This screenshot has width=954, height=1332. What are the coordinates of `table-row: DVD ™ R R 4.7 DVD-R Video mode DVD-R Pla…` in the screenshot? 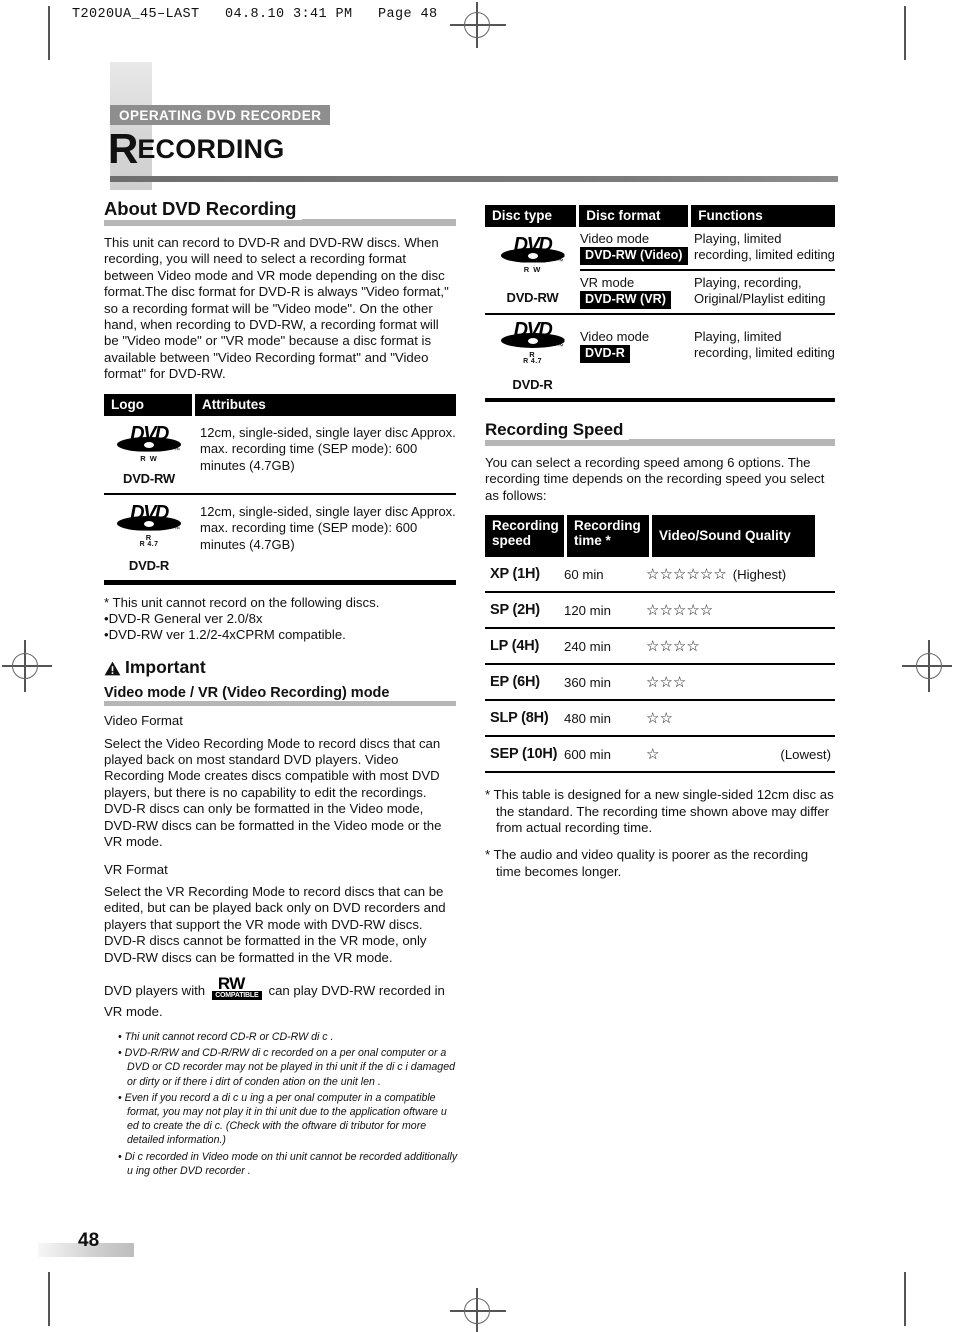 It's located at (660, 356).